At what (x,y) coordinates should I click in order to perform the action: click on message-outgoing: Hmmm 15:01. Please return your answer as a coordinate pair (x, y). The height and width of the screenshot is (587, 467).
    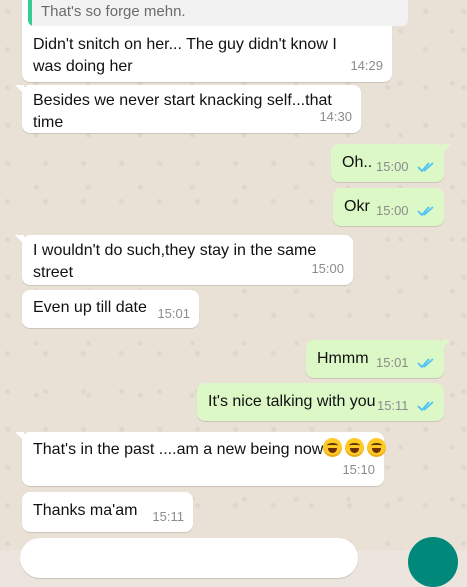
    Looking at the image, I should click on (378, 359).